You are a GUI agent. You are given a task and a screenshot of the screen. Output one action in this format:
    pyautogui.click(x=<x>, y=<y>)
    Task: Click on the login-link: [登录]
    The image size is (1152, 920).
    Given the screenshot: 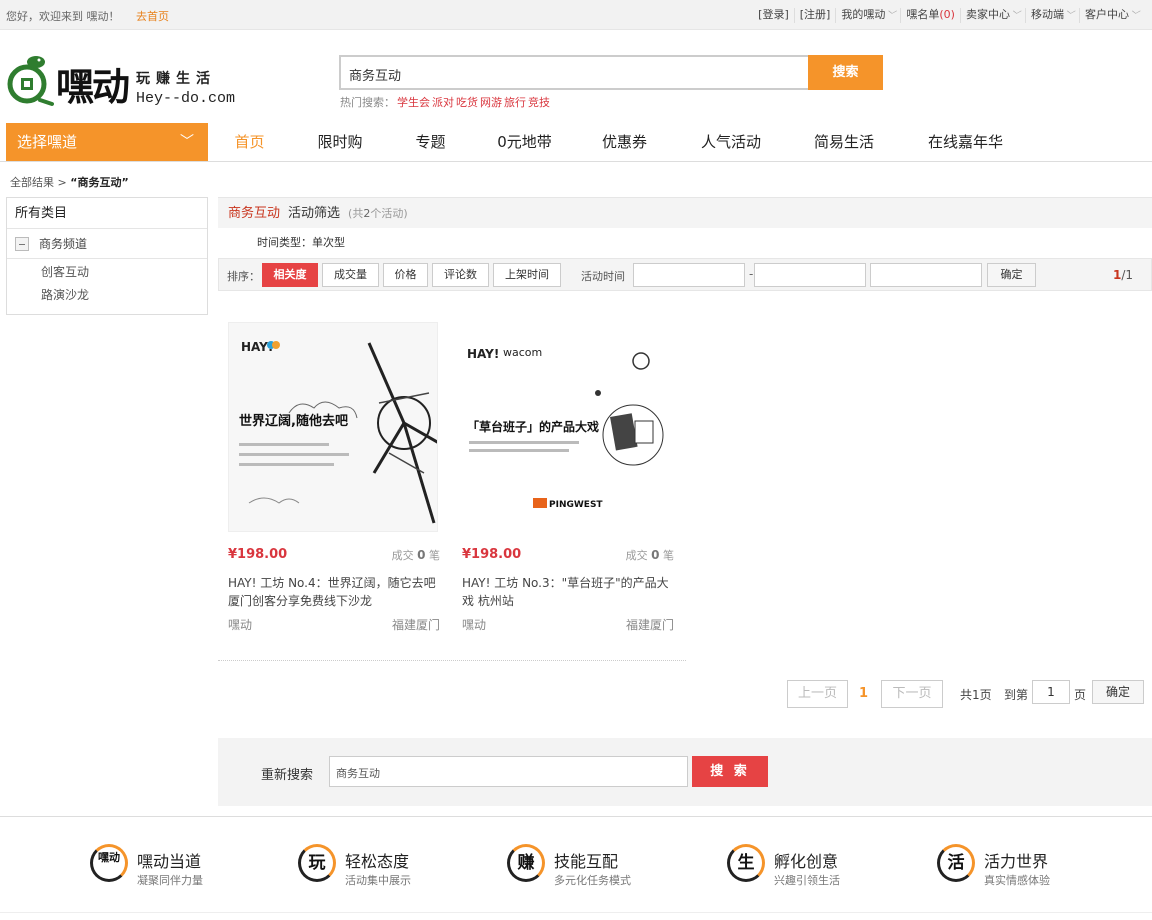 What is the action you would take?
    pyautogui.click(x=774, y=15)
    